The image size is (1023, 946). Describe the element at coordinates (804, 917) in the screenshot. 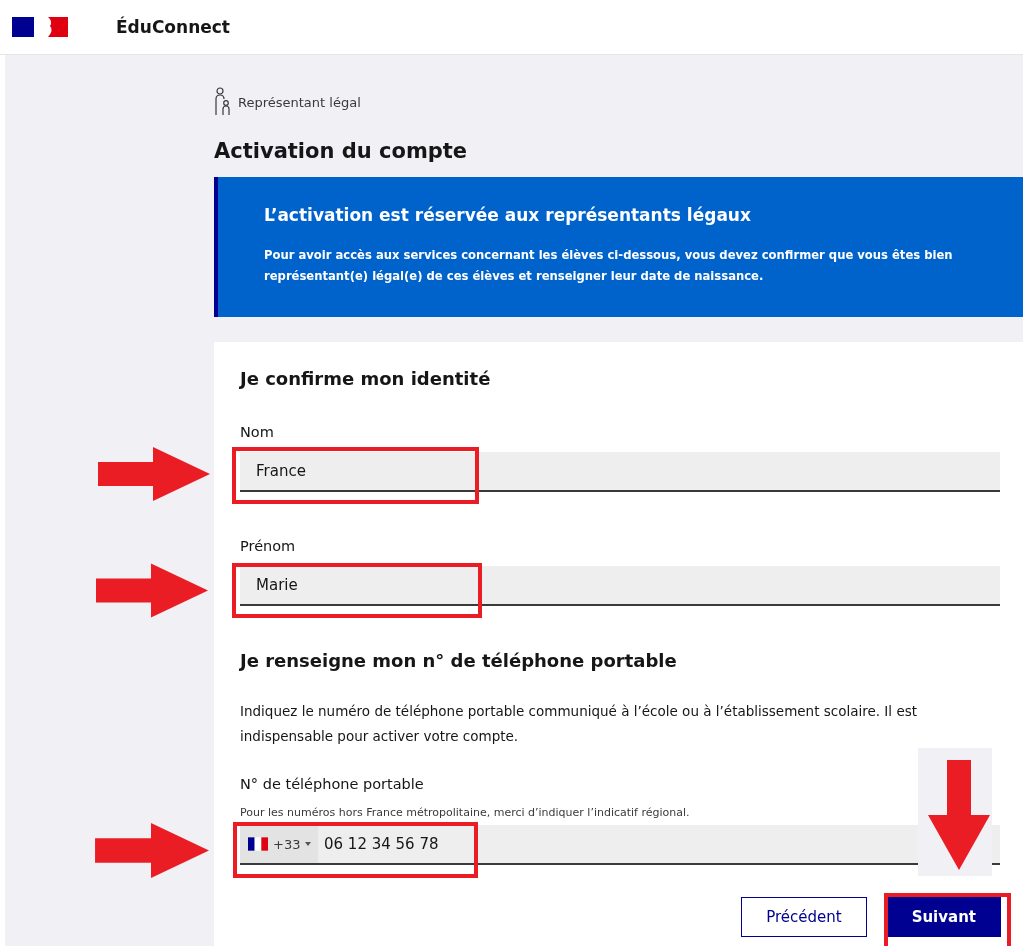

I see `previous-button: Précédent` at that location.